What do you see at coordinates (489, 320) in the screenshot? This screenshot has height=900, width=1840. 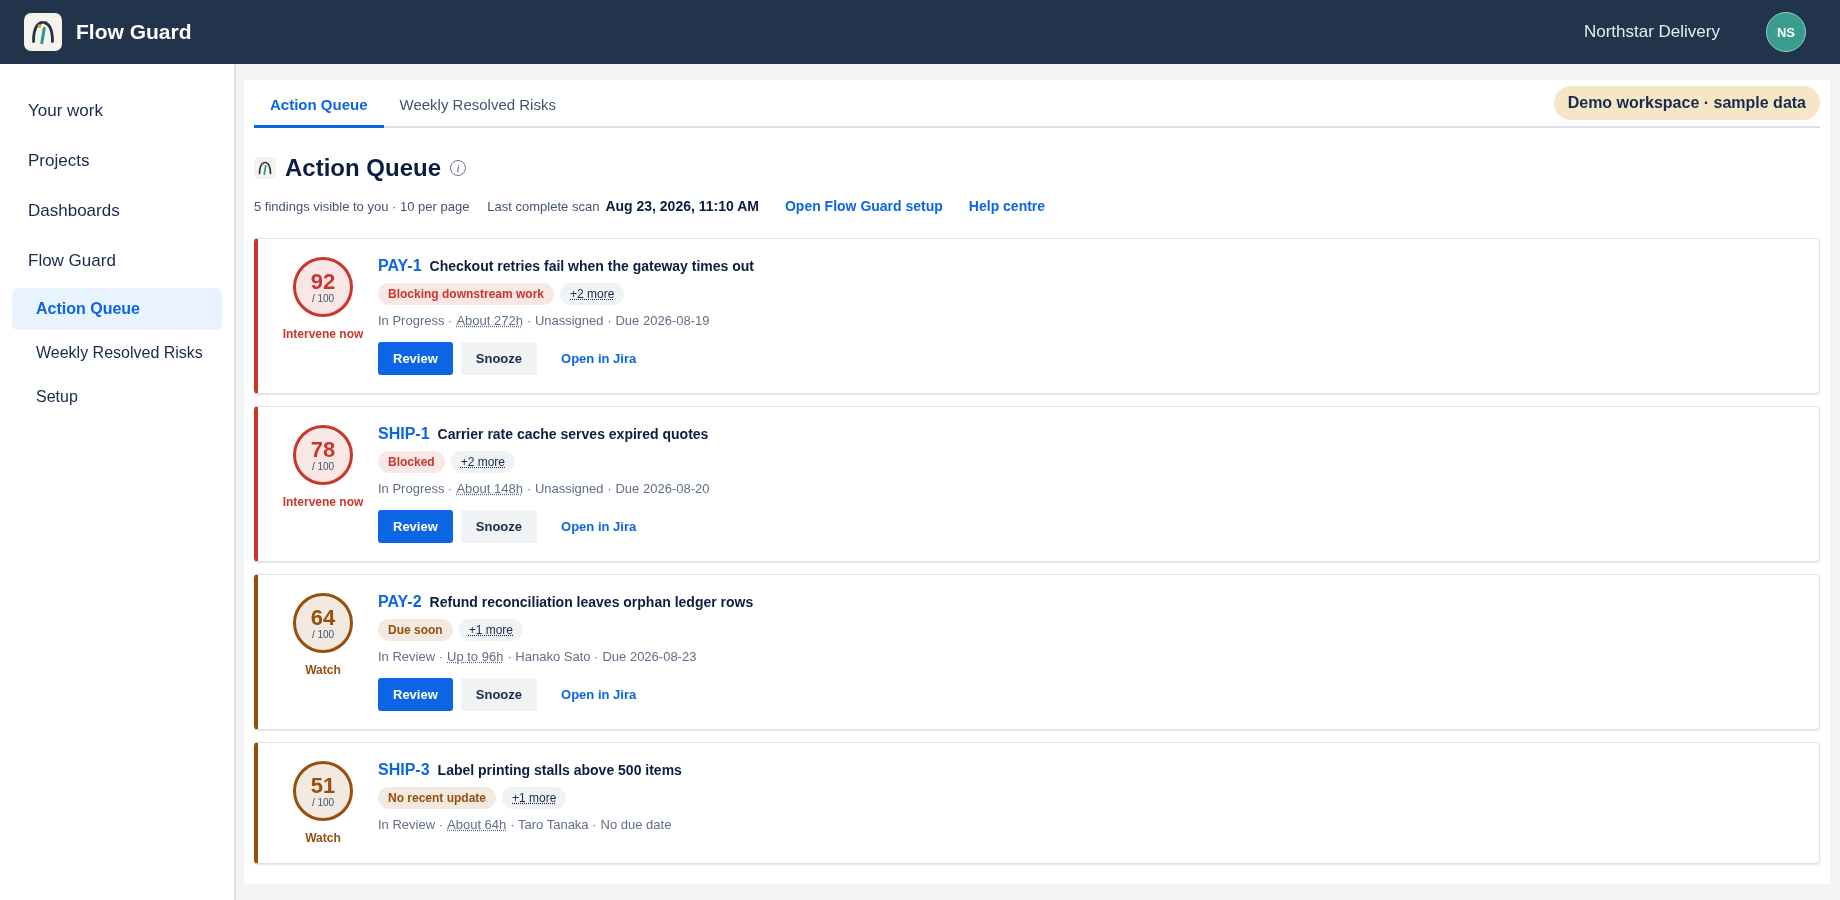 I see `issue-age: About 272h` at bounding box center [489, 320].